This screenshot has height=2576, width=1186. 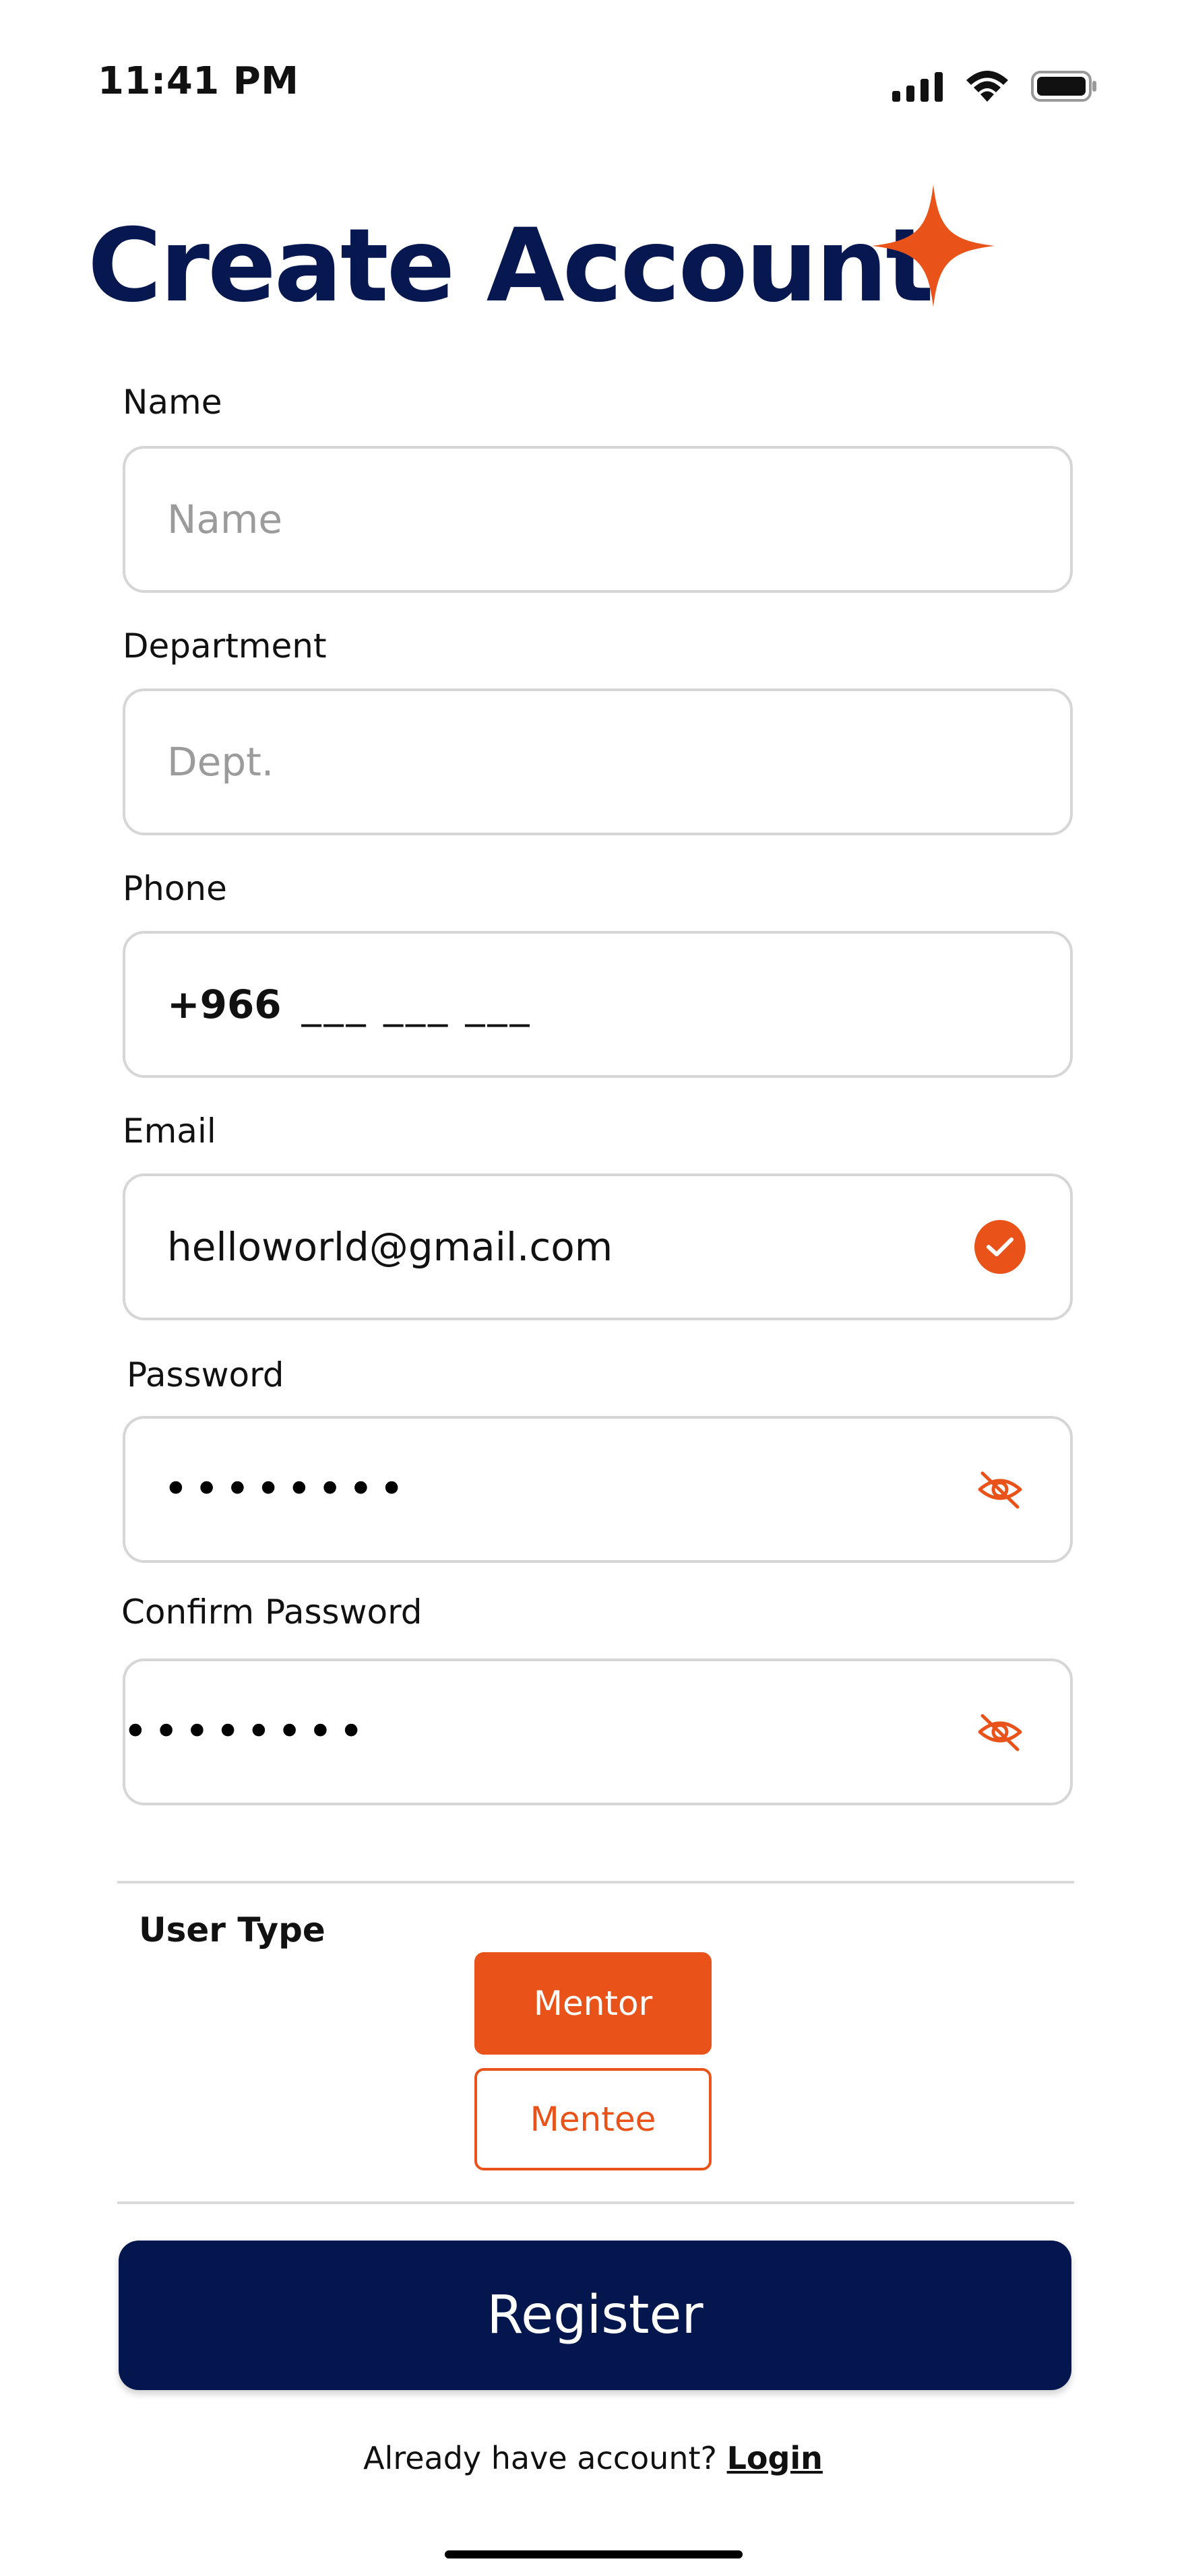 I want to click on login-prompt-text: Already have account?, so click(x=540, y=2458).